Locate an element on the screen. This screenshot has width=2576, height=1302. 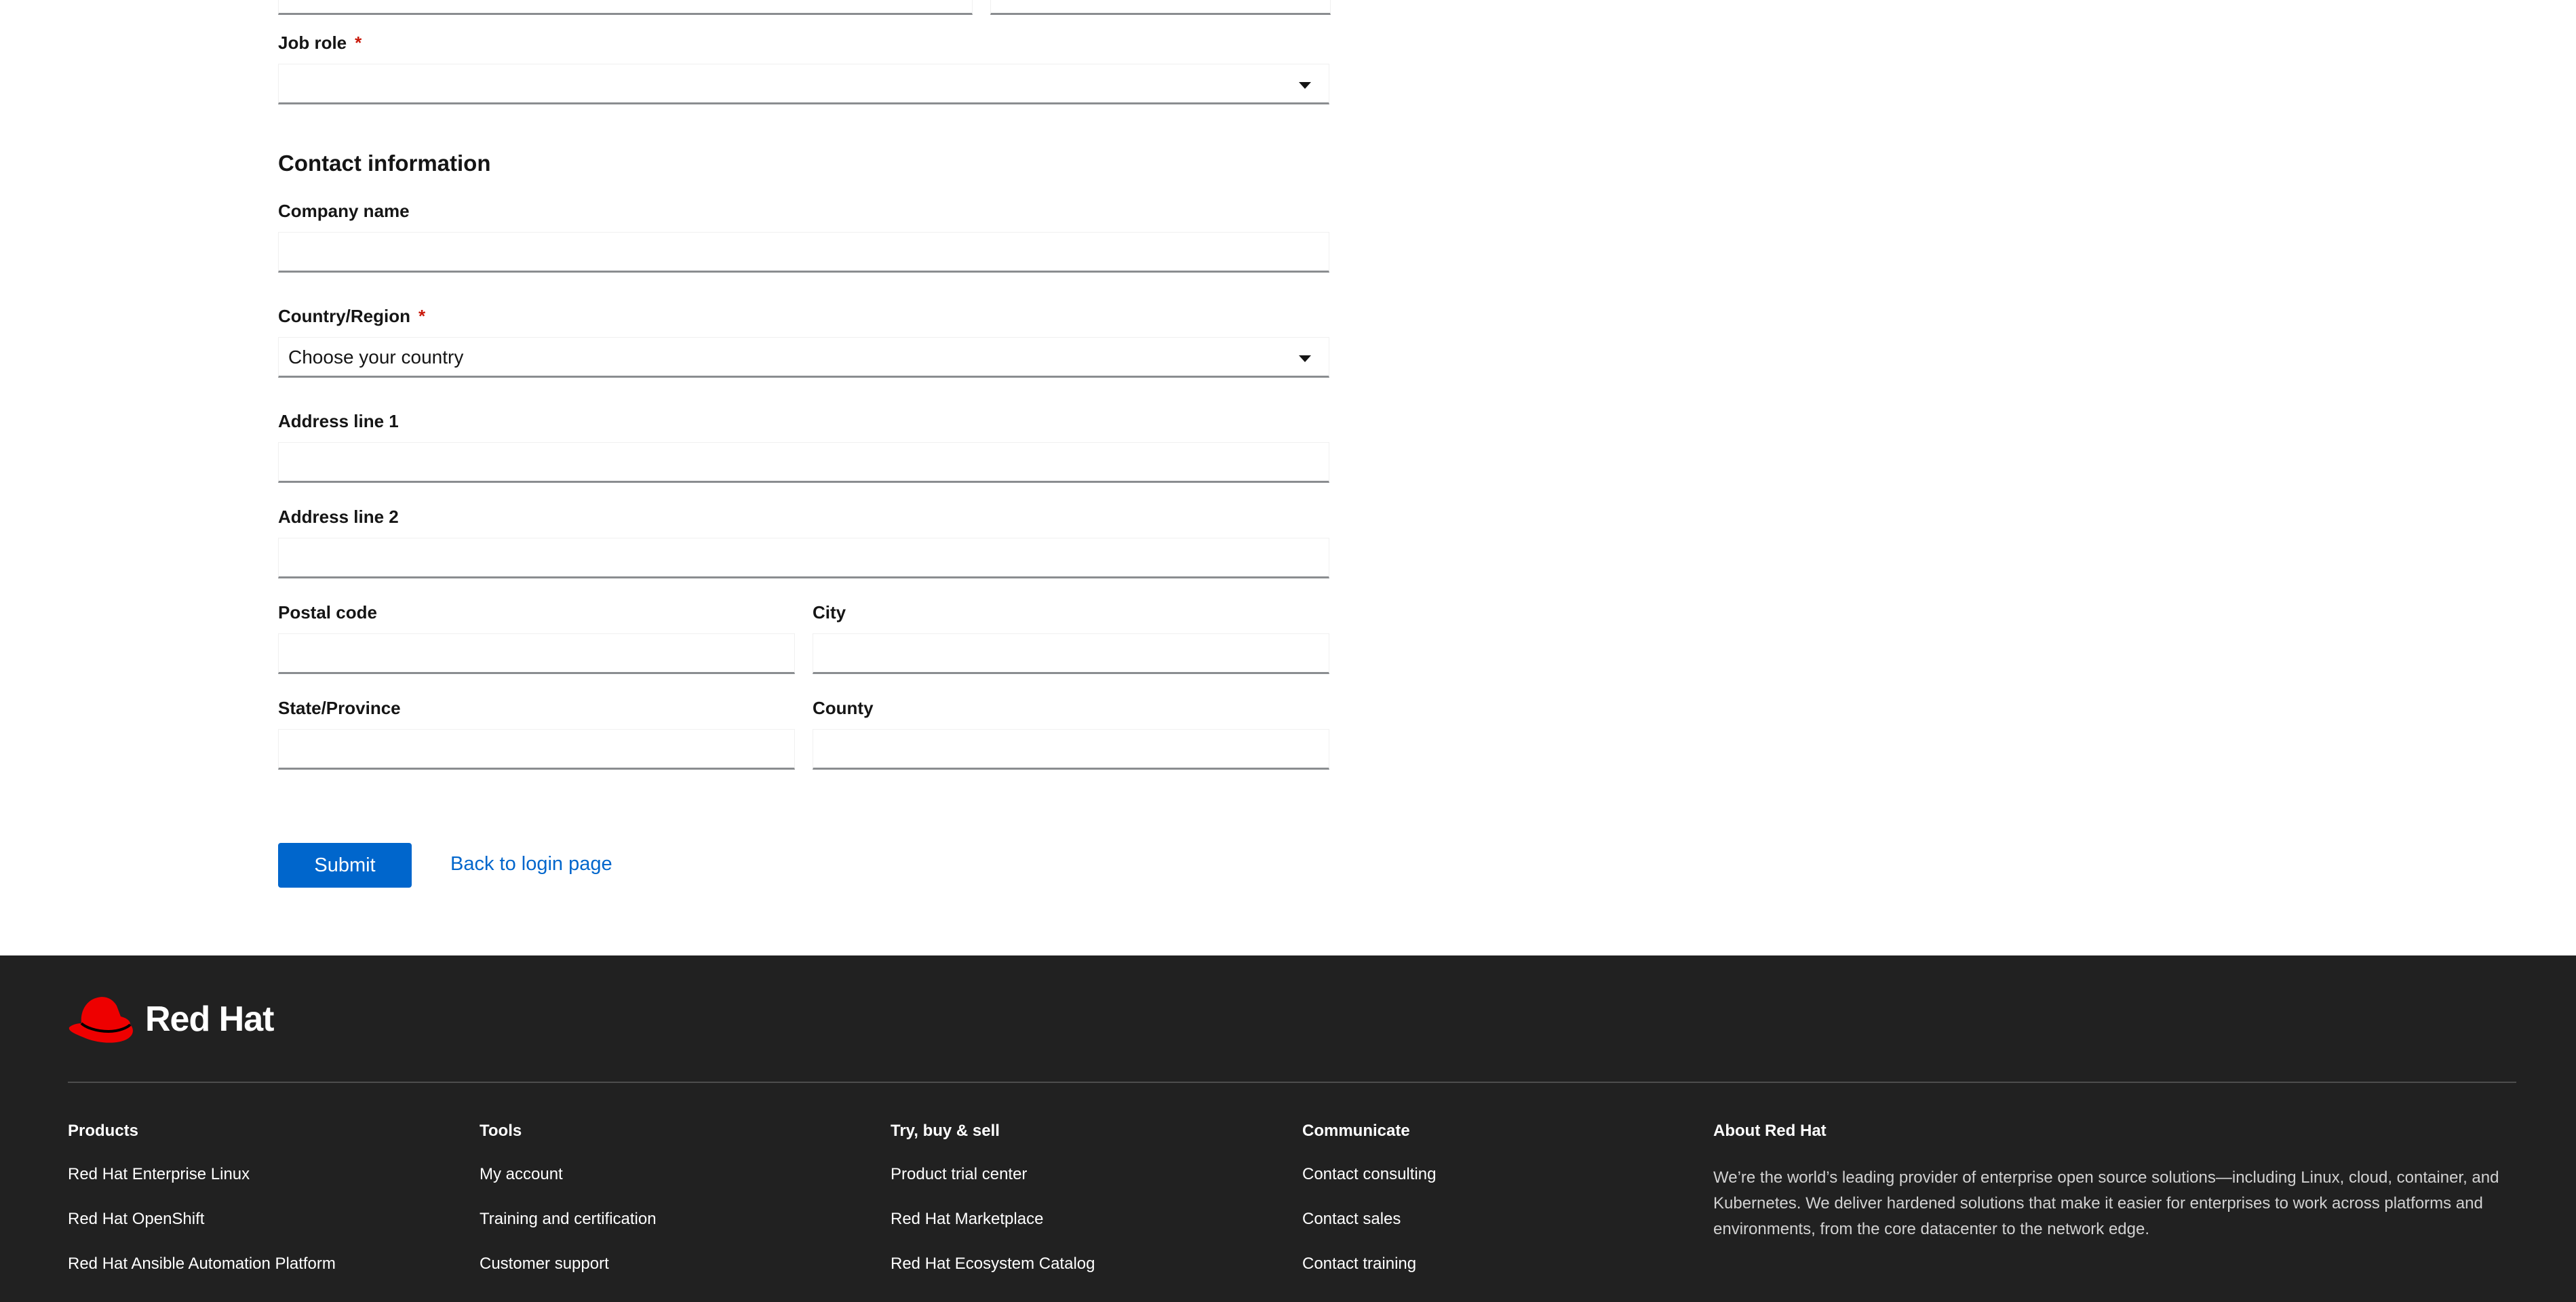
city-label: City is located at coordinates (829, 612).